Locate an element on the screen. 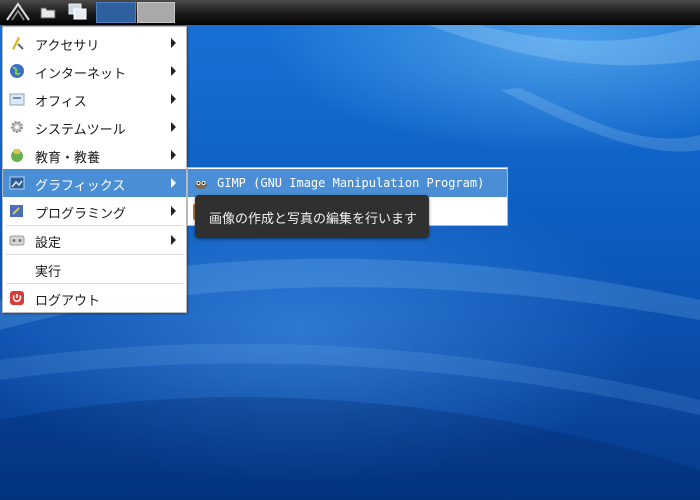 This screenshot has height=500, width=700. graphics-icon is located at coordinates (17, 183).